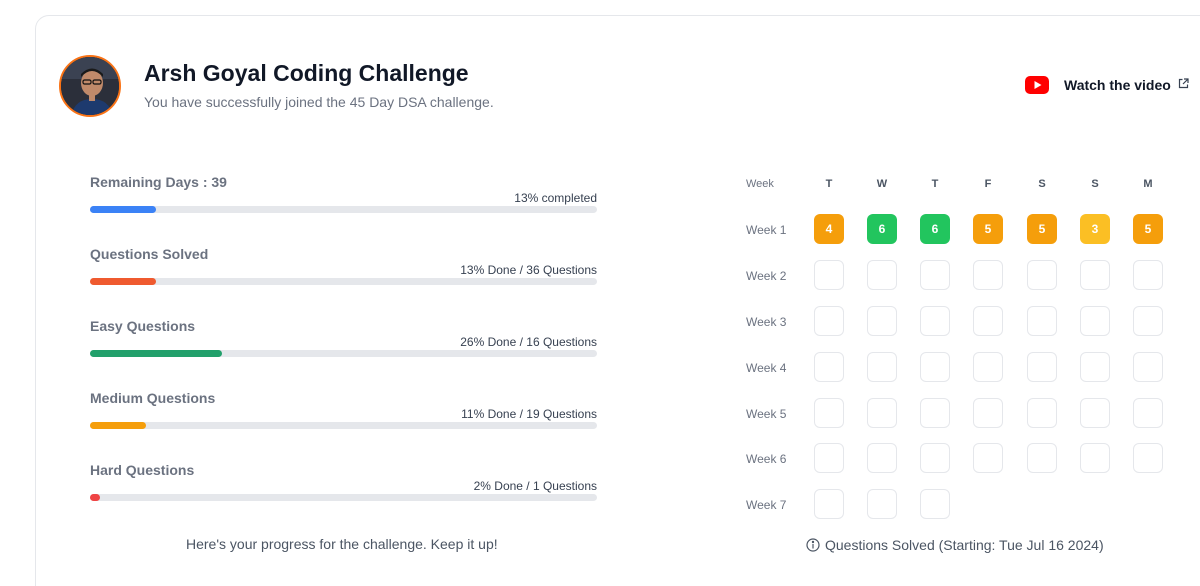  What do you see at coordinates (343, 411) in the screenshot?
I see `progress-item: Medium Questions 11% Done / 19 Questions` at bounding box center [343, 411].